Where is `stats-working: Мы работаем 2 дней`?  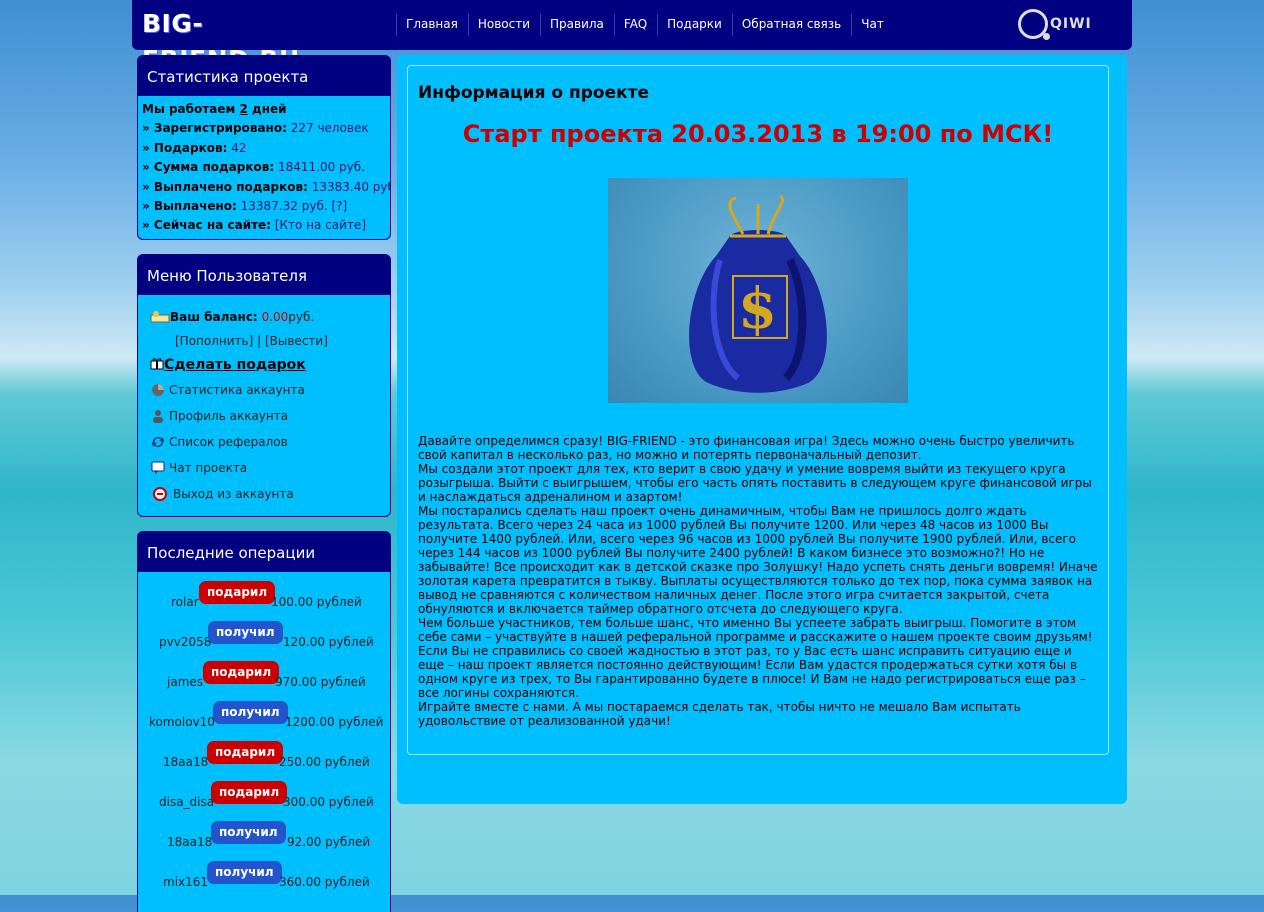 stats-working: Мы работаем 2 дней is located at coordinates (214, 109).